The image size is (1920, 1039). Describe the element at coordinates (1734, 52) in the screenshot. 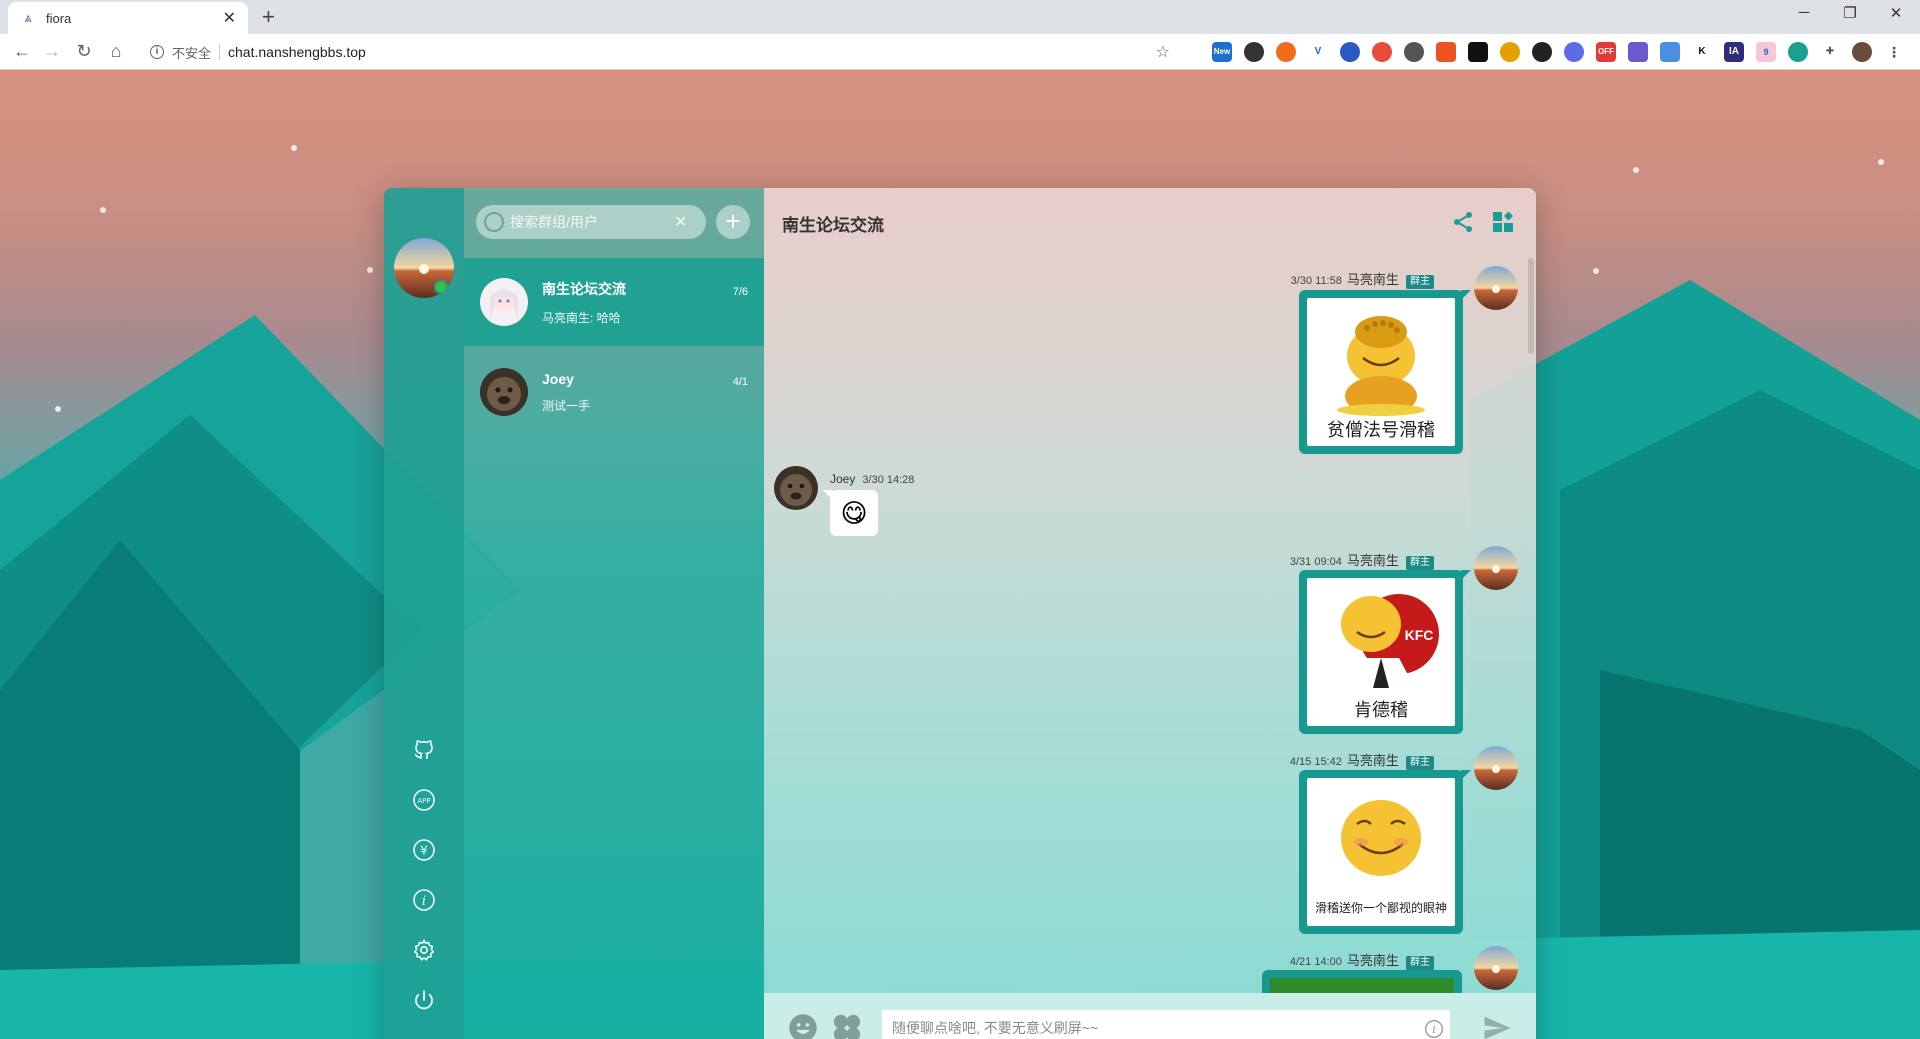

I see `extension-icon: IA` at that location.